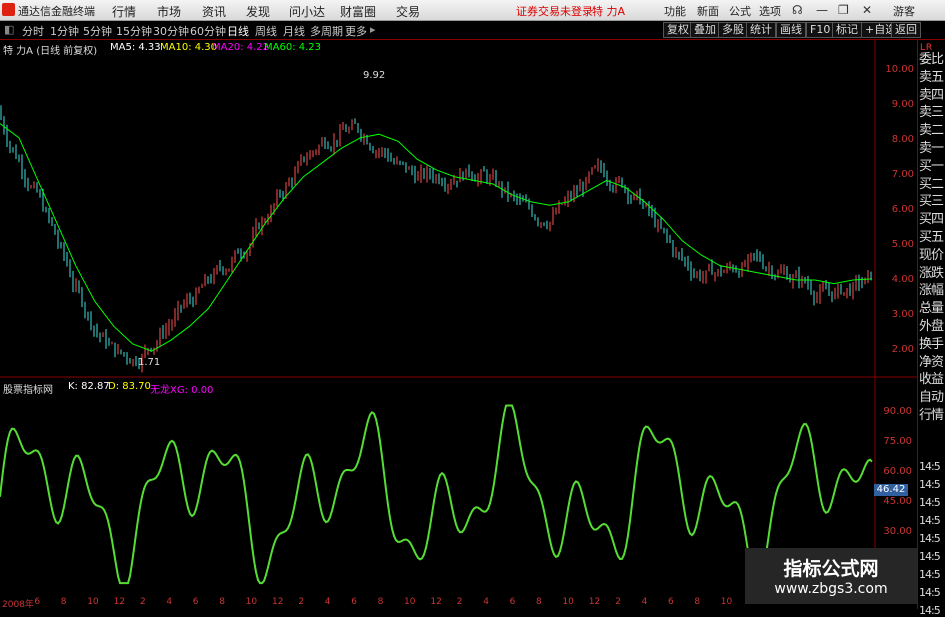 This screenshot has width=945, height=617. Describe the element at coordinates (897, 531) in the screenshot. I see `indicator-tick-label: 30.00` at that location.